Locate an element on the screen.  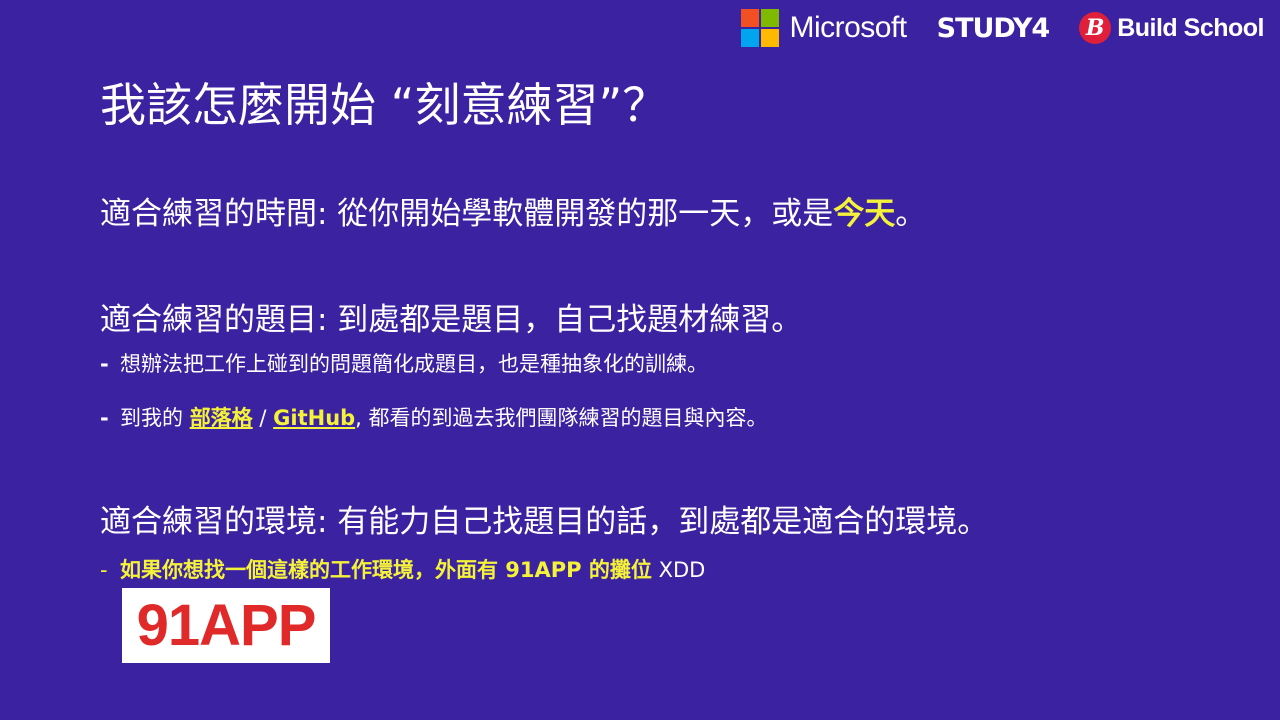
build-school-logo: B Build School is located at coordinates (1171, 28).